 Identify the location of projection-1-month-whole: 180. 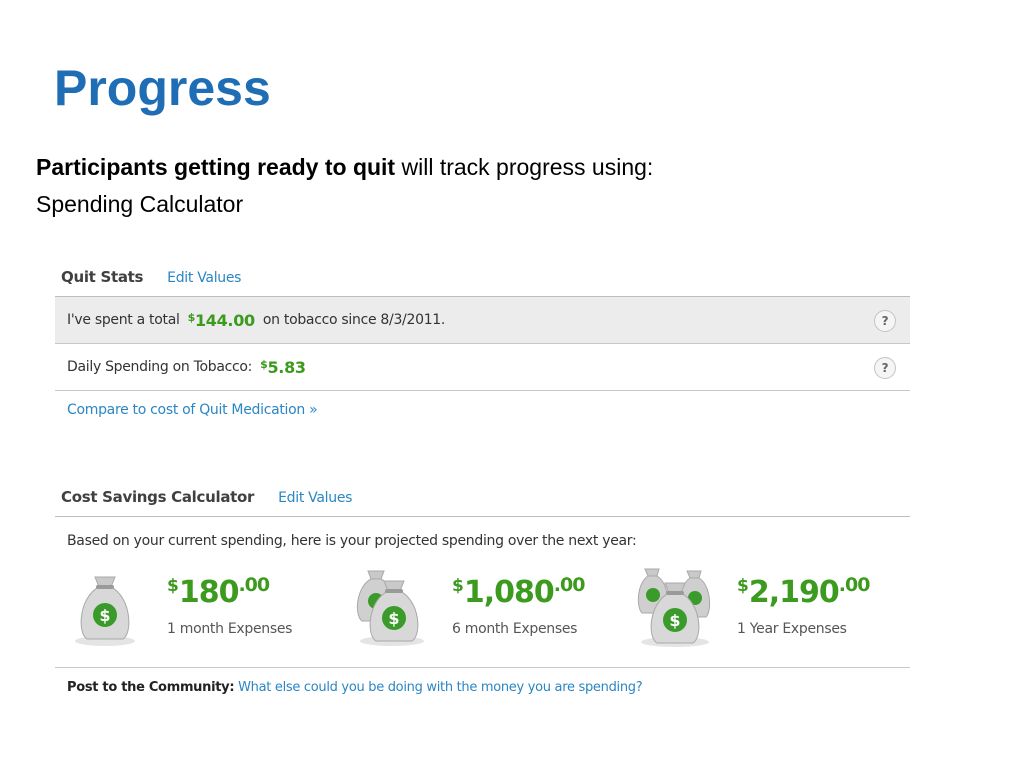
(209, 592).